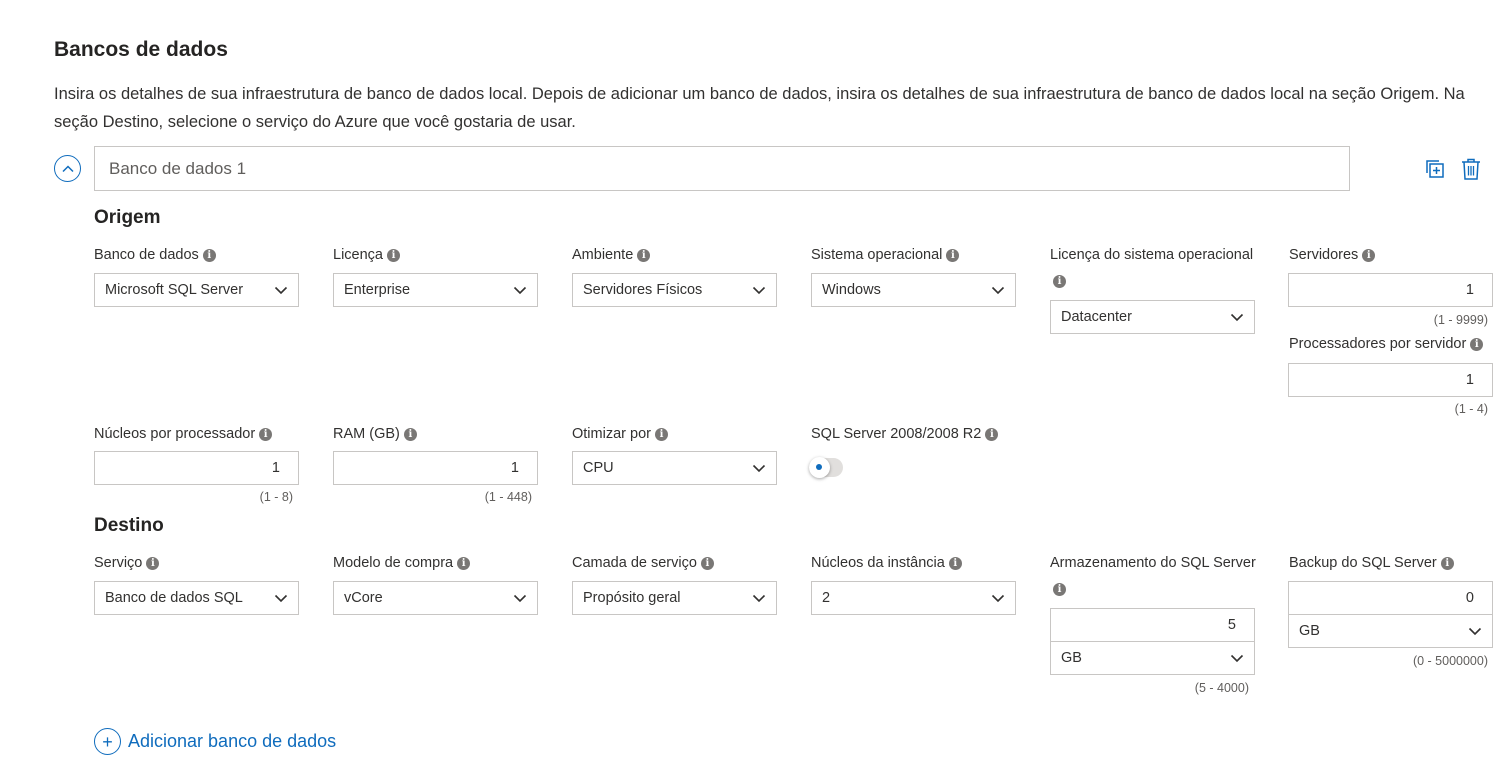 The height and width of the screenshot is (772, 1495). What do you see at coordinates (1221, 688) in the screenshot?
I see `storage-range: (5 - 4000)` at bounding box center [1221, 688].